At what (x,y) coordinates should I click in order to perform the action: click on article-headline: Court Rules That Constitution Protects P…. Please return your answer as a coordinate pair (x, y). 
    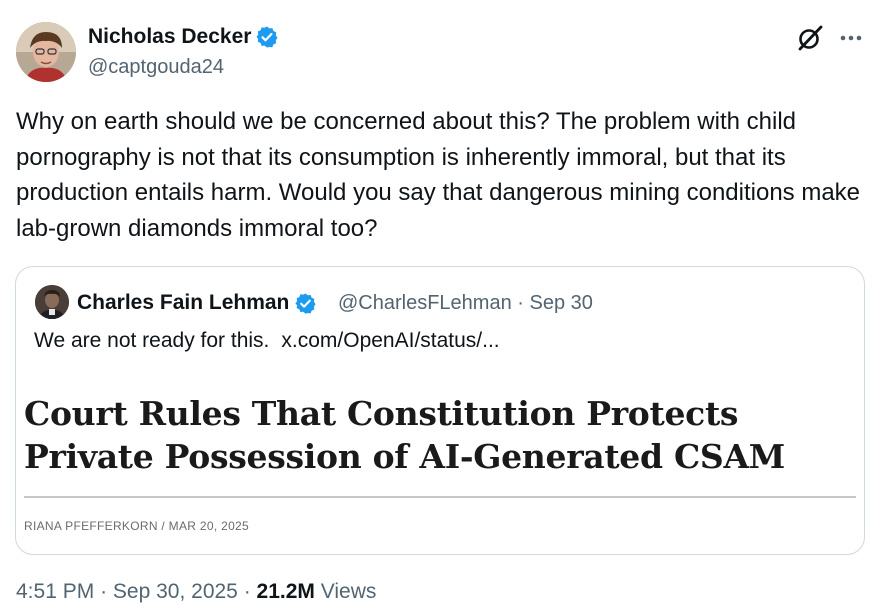
    Looking at the image, I should click on (439, 435).